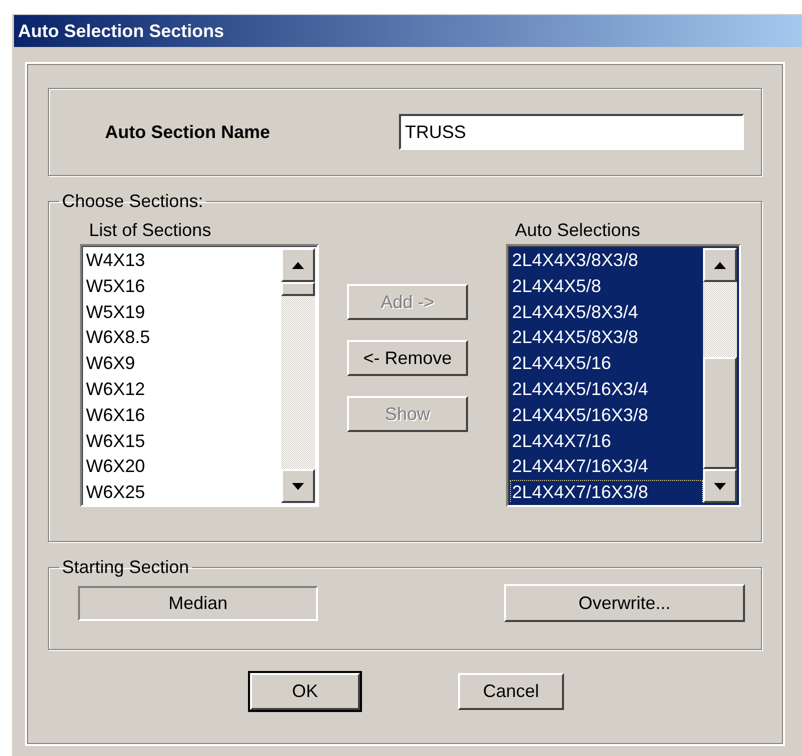 The height and width of the screenshot is (756, 802). I want to click on dialog-button: OK, so click(305, 691).